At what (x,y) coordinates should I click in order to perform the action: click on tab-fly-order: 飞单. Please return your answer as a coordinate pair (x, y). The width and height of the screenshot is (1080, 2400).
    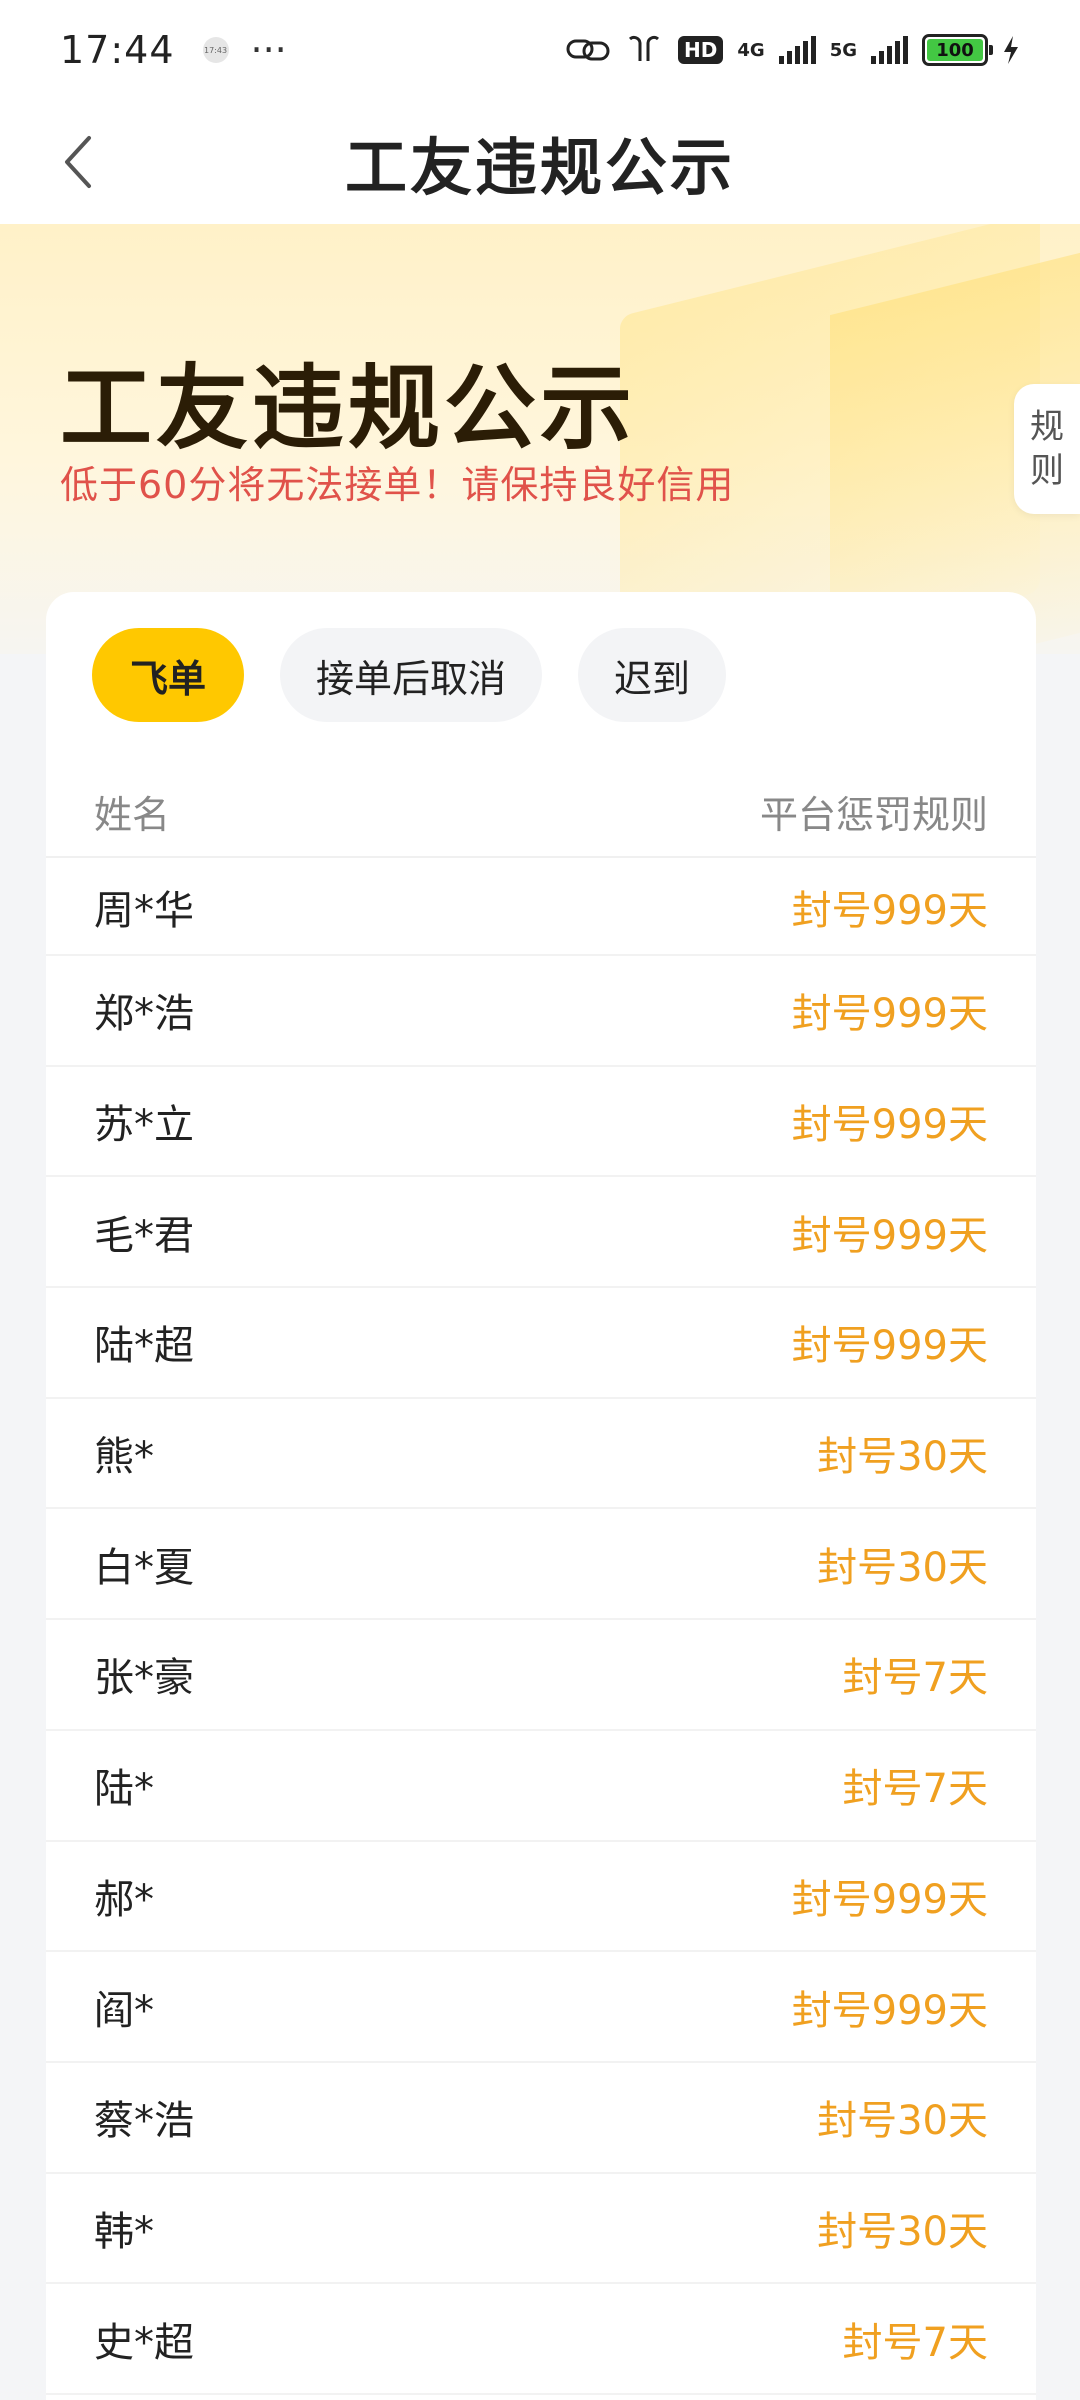
    Looking at the image, I should click on (168, 675).